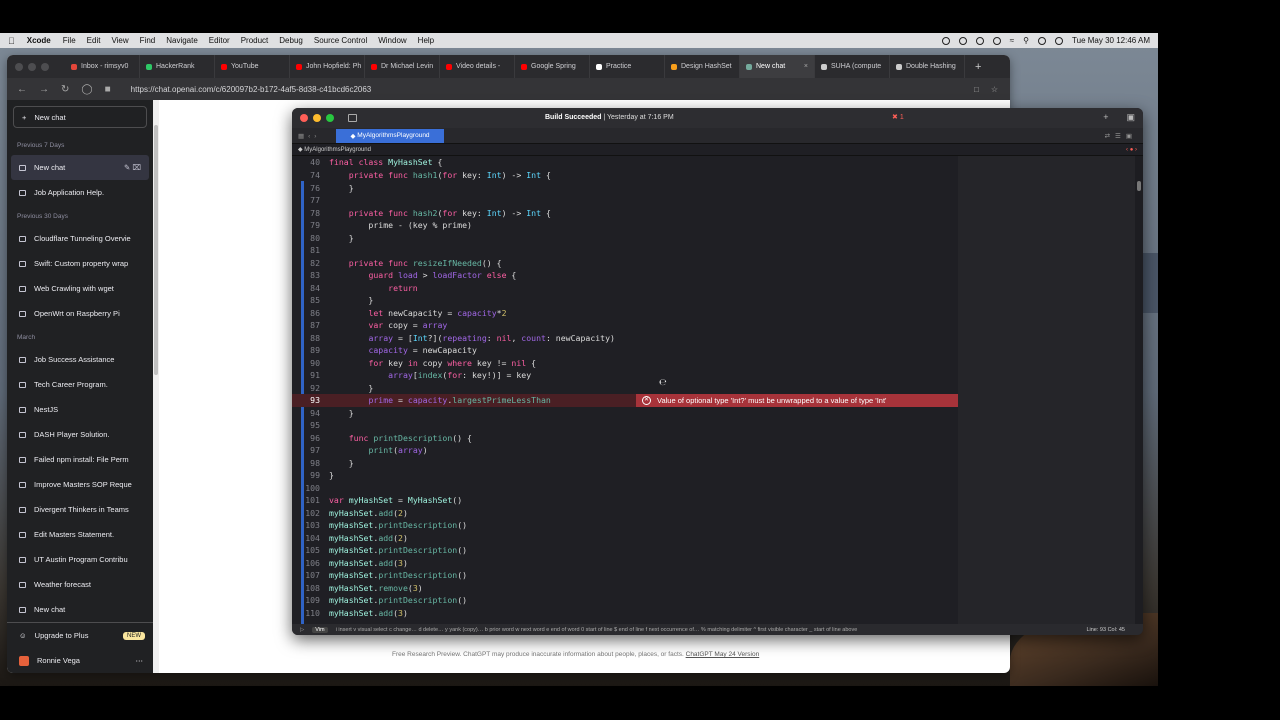  I want to click on code-line: 40 final class MyHashSet {, so click(625, 162).